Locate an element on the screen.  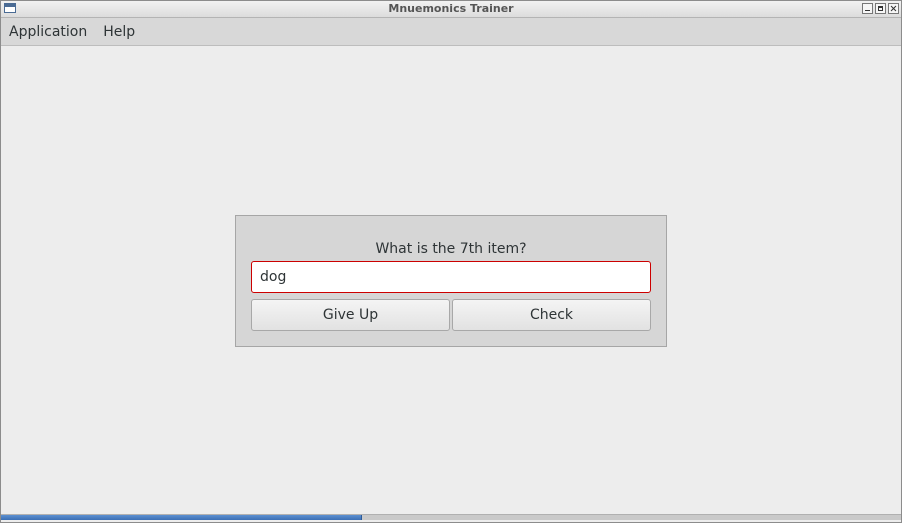
quiz-panel: What is the 7th item? Give Up Check is located at coordinates (451, 281).